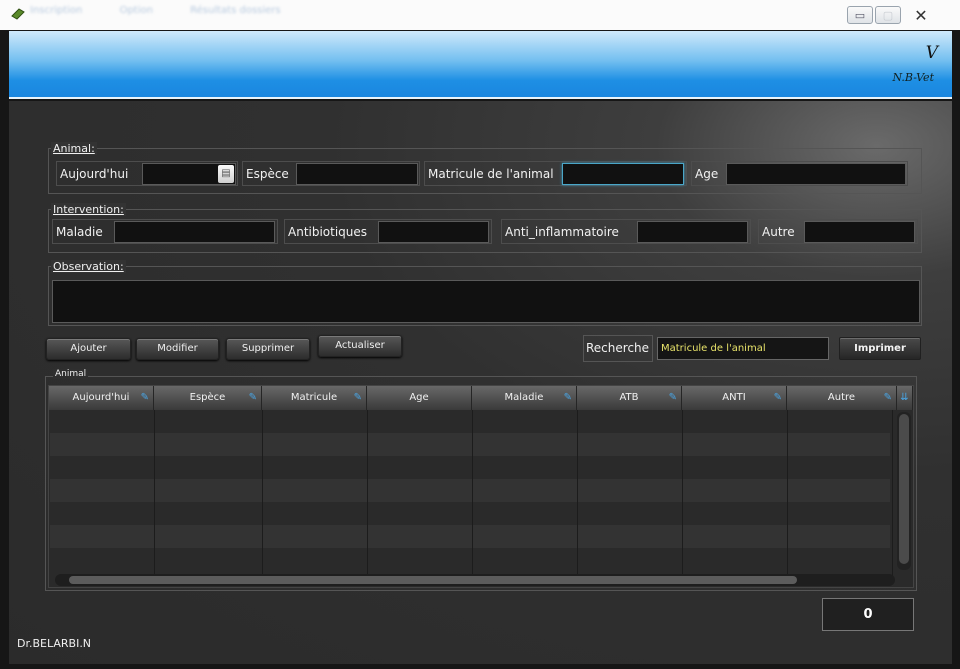 Image resolution: width=960 pixels, height=669 pixels. I want to click on anti-inflammatoire-label: Anti_inflammatoire, so click(562, 231).